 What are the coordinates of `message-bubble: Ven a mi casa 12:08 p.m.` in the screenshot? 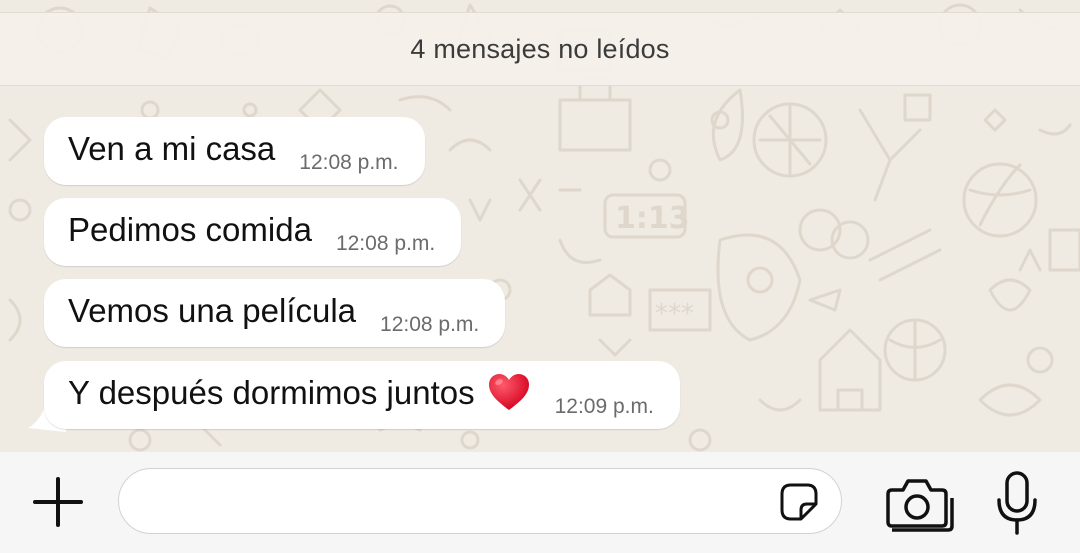 It's located at (234, 151).